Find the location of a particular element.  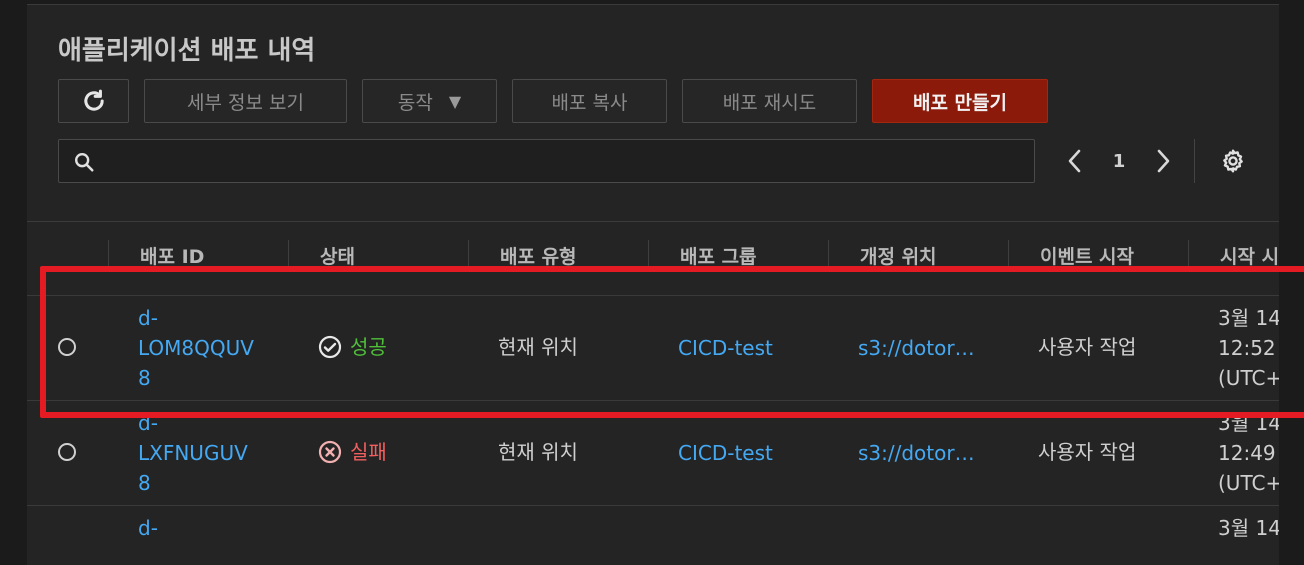

page-number: 1 is located at coordinates (1119, 161).